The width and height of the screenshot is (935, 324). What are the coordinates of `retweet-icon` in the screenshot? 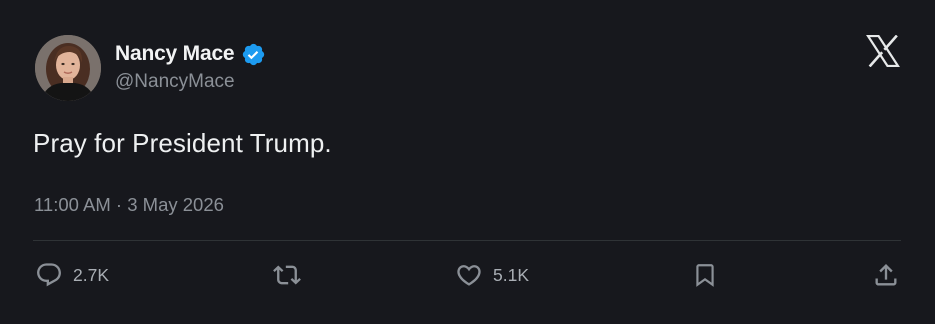 It's located at (287, 275).